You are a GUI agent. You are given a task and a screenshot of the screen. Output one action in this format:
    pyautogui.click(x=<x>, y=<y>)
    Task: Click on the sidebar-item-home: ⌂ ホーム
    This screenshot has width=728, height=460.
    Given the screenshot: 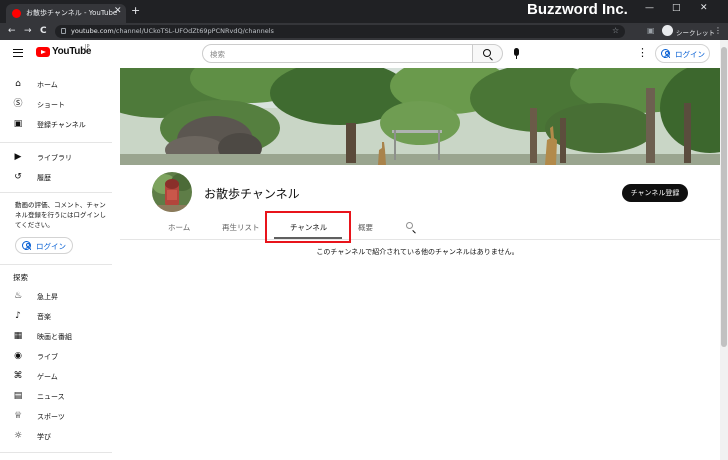 What is the action you would take?
    pyautogui.click(x=56, y=84)
    